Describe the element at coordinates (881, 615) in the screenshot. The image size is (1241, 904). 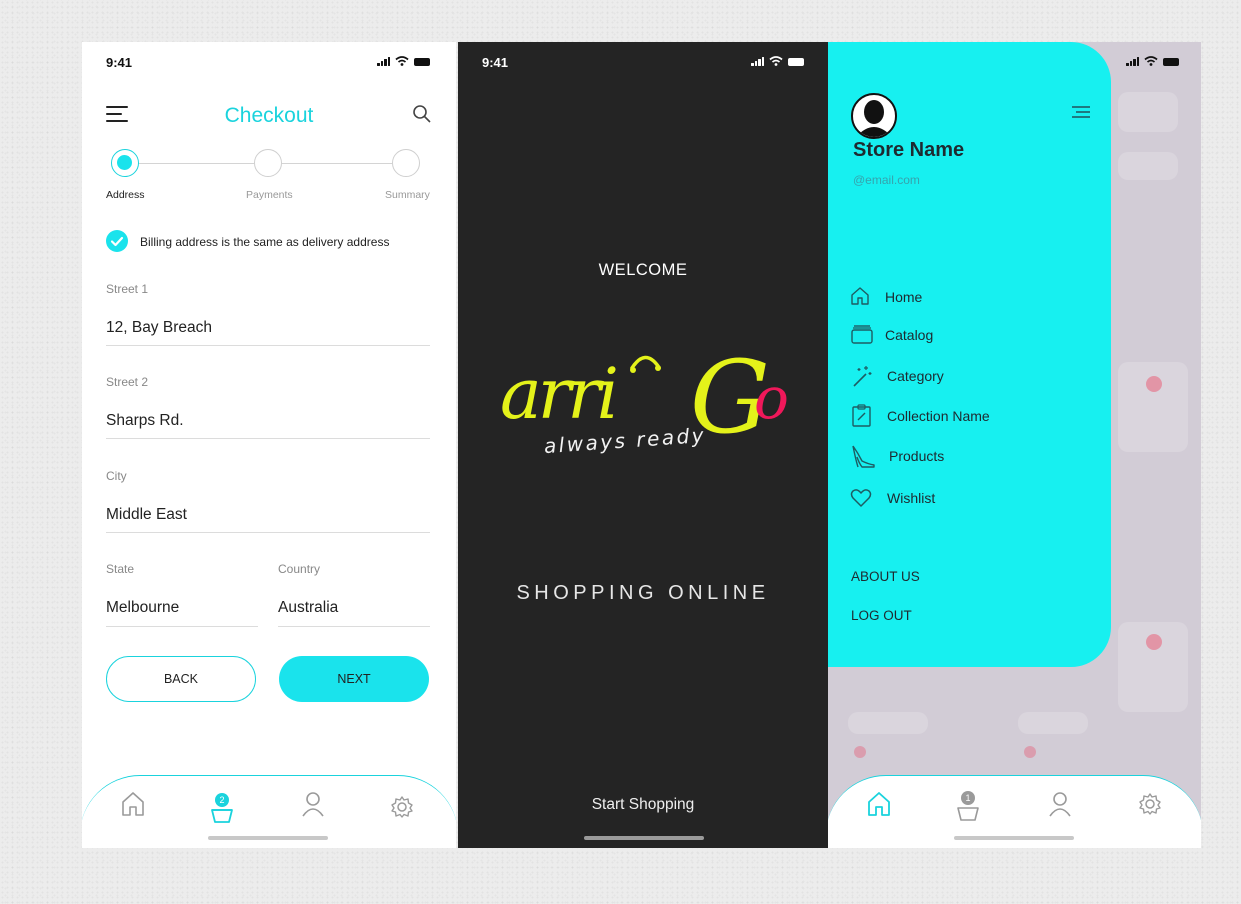
I see `log-out-link: LOG OUT` at that location.